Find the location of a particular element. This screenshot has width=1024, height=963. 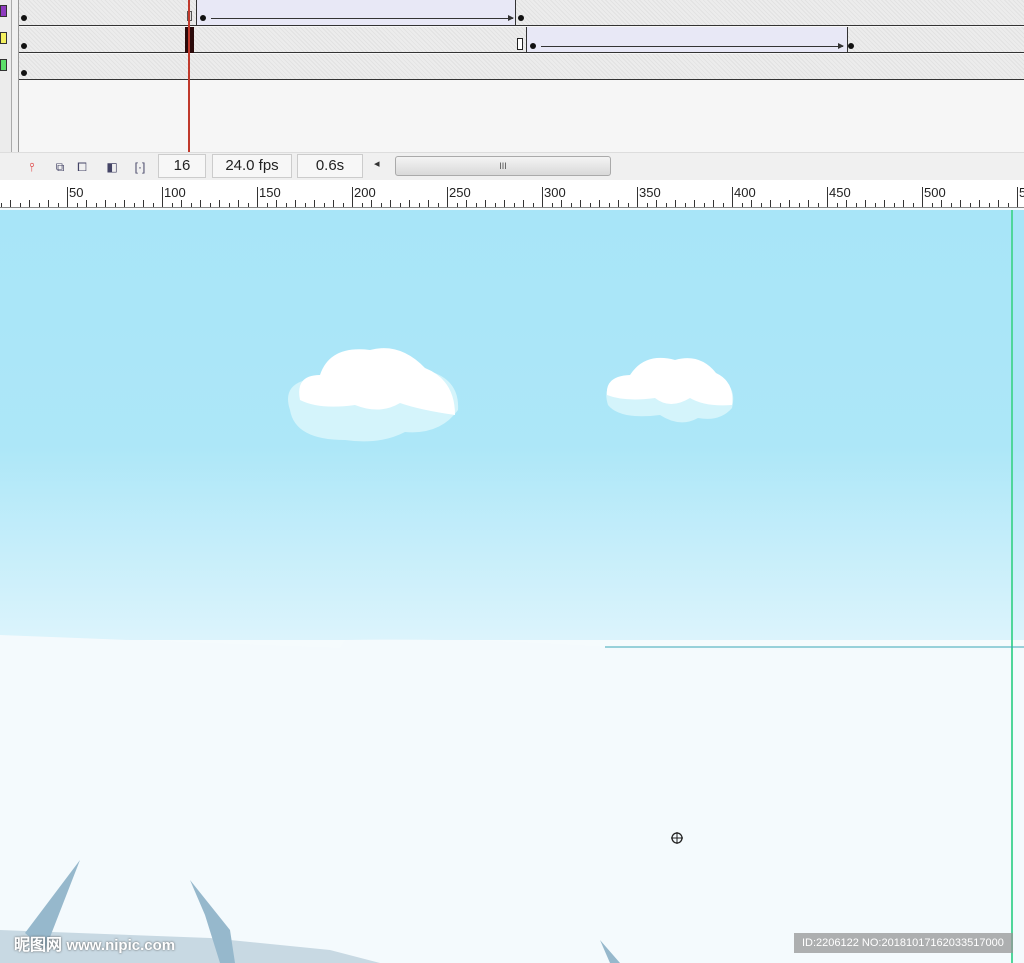

scroll-left-icon: ◂ is located at coordinates (377, 163).